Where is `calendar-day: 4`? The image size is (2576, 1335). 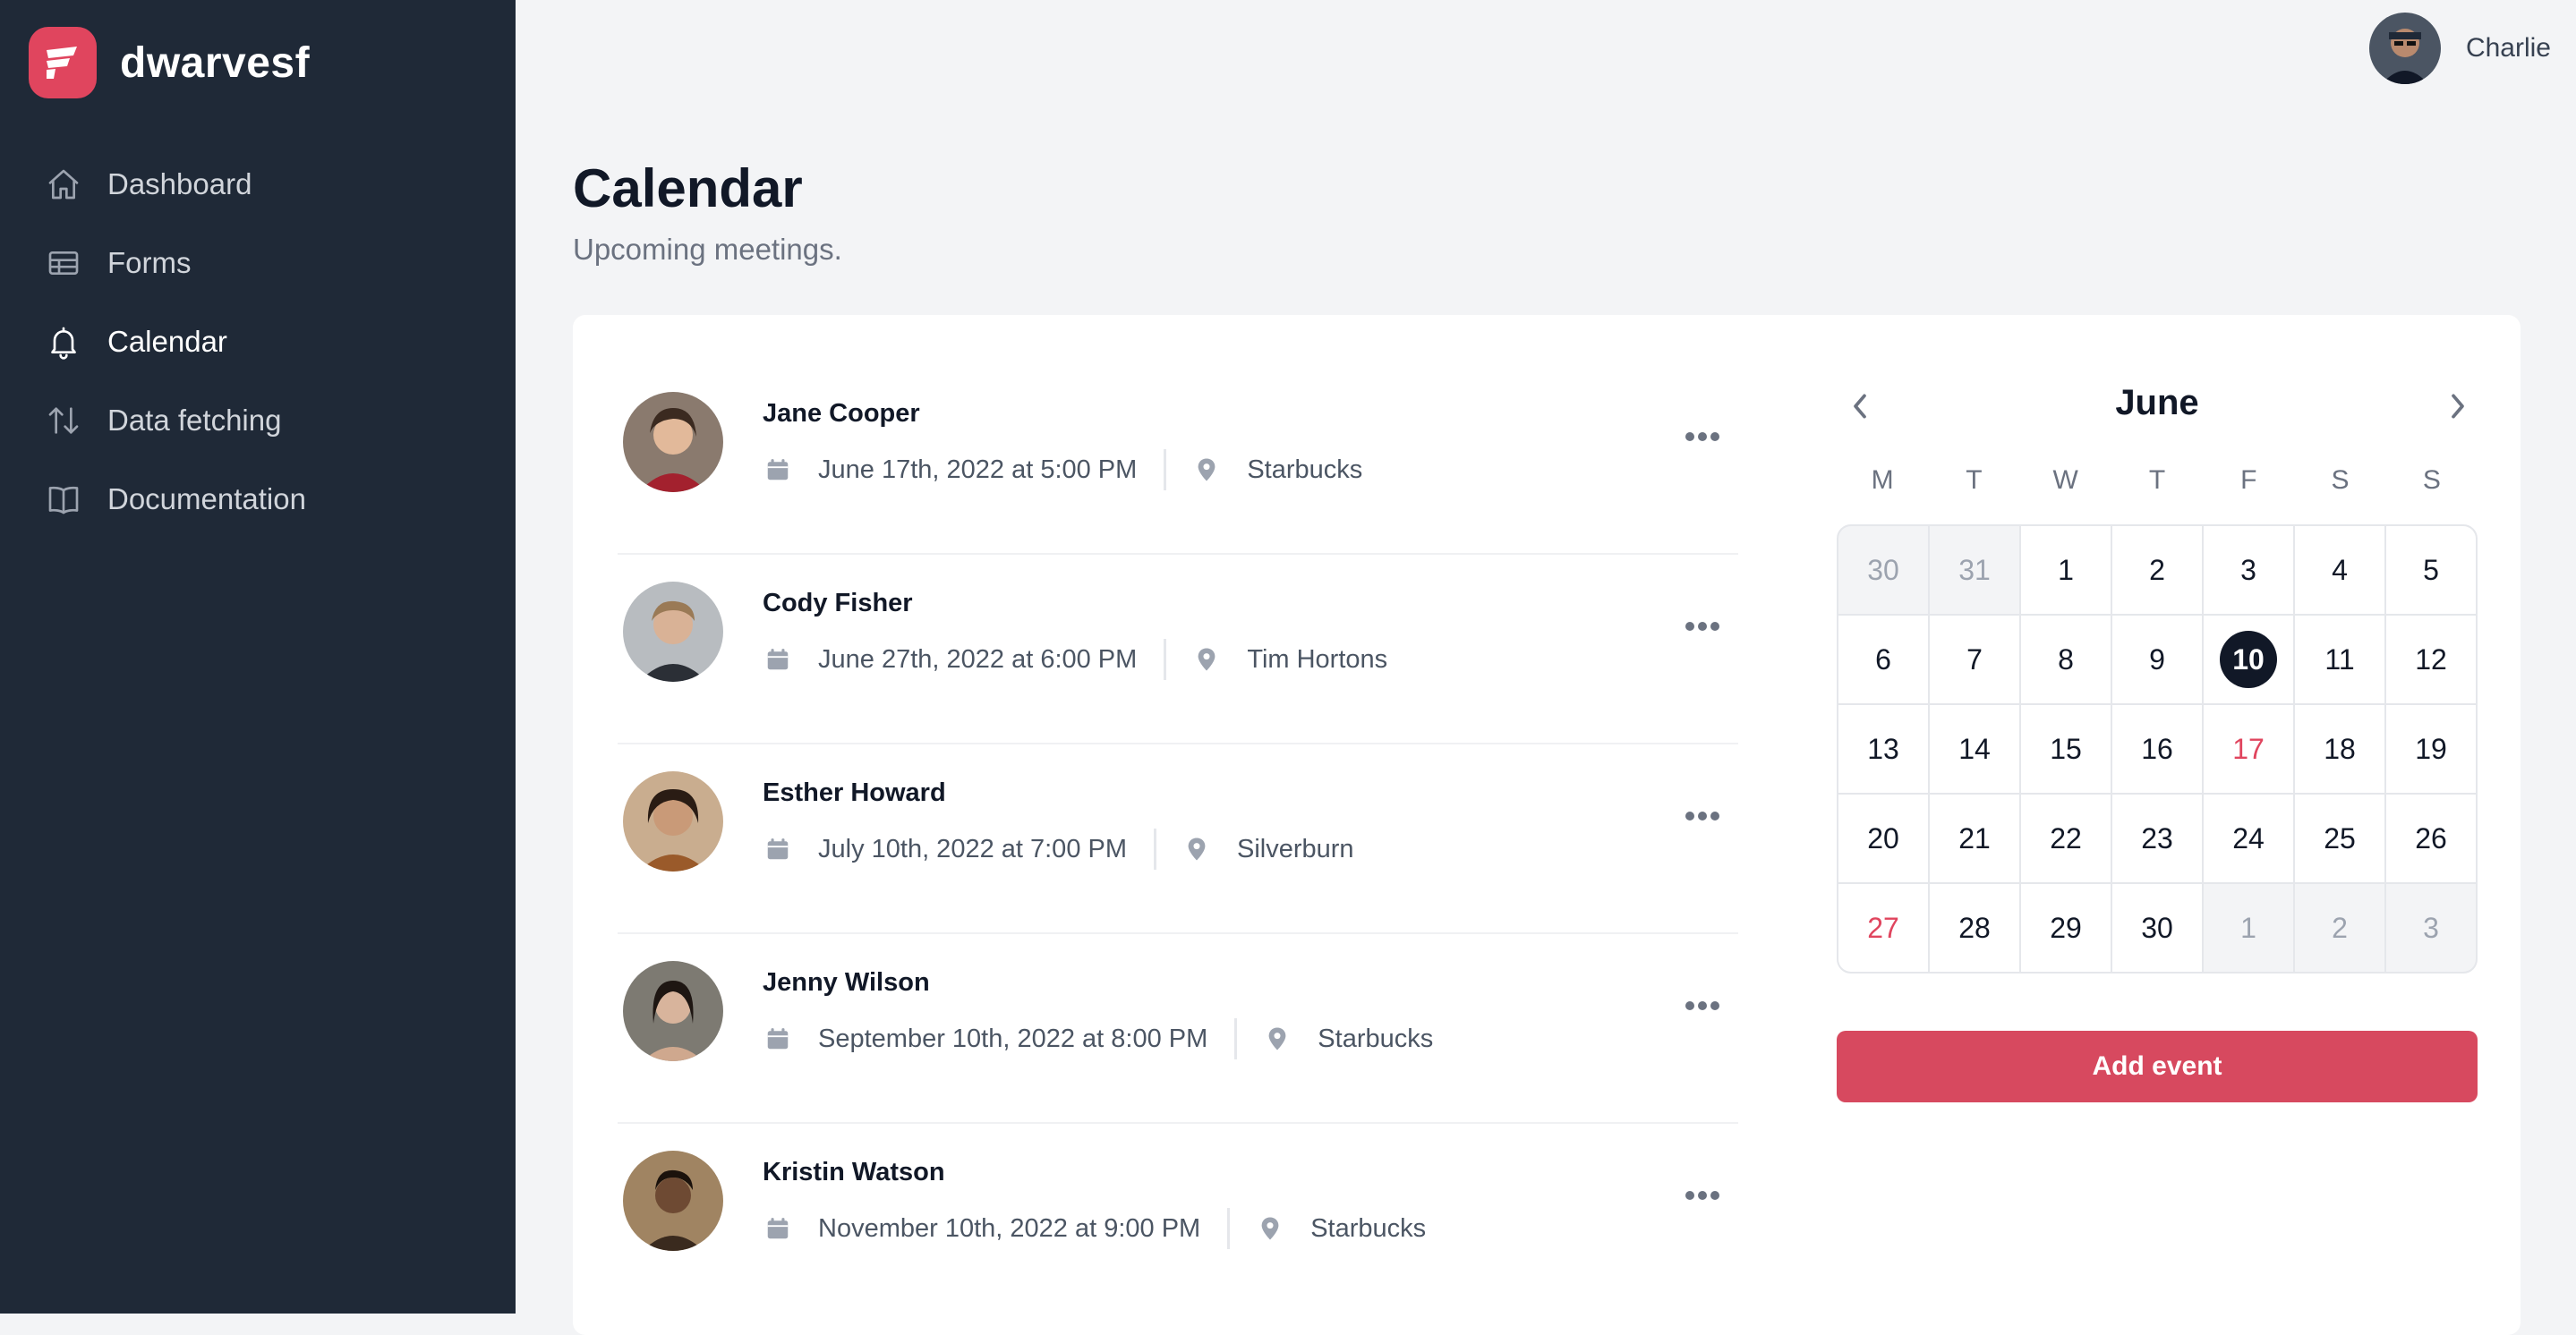 calendar-day: 4 is located at coordinates (2339, 570).